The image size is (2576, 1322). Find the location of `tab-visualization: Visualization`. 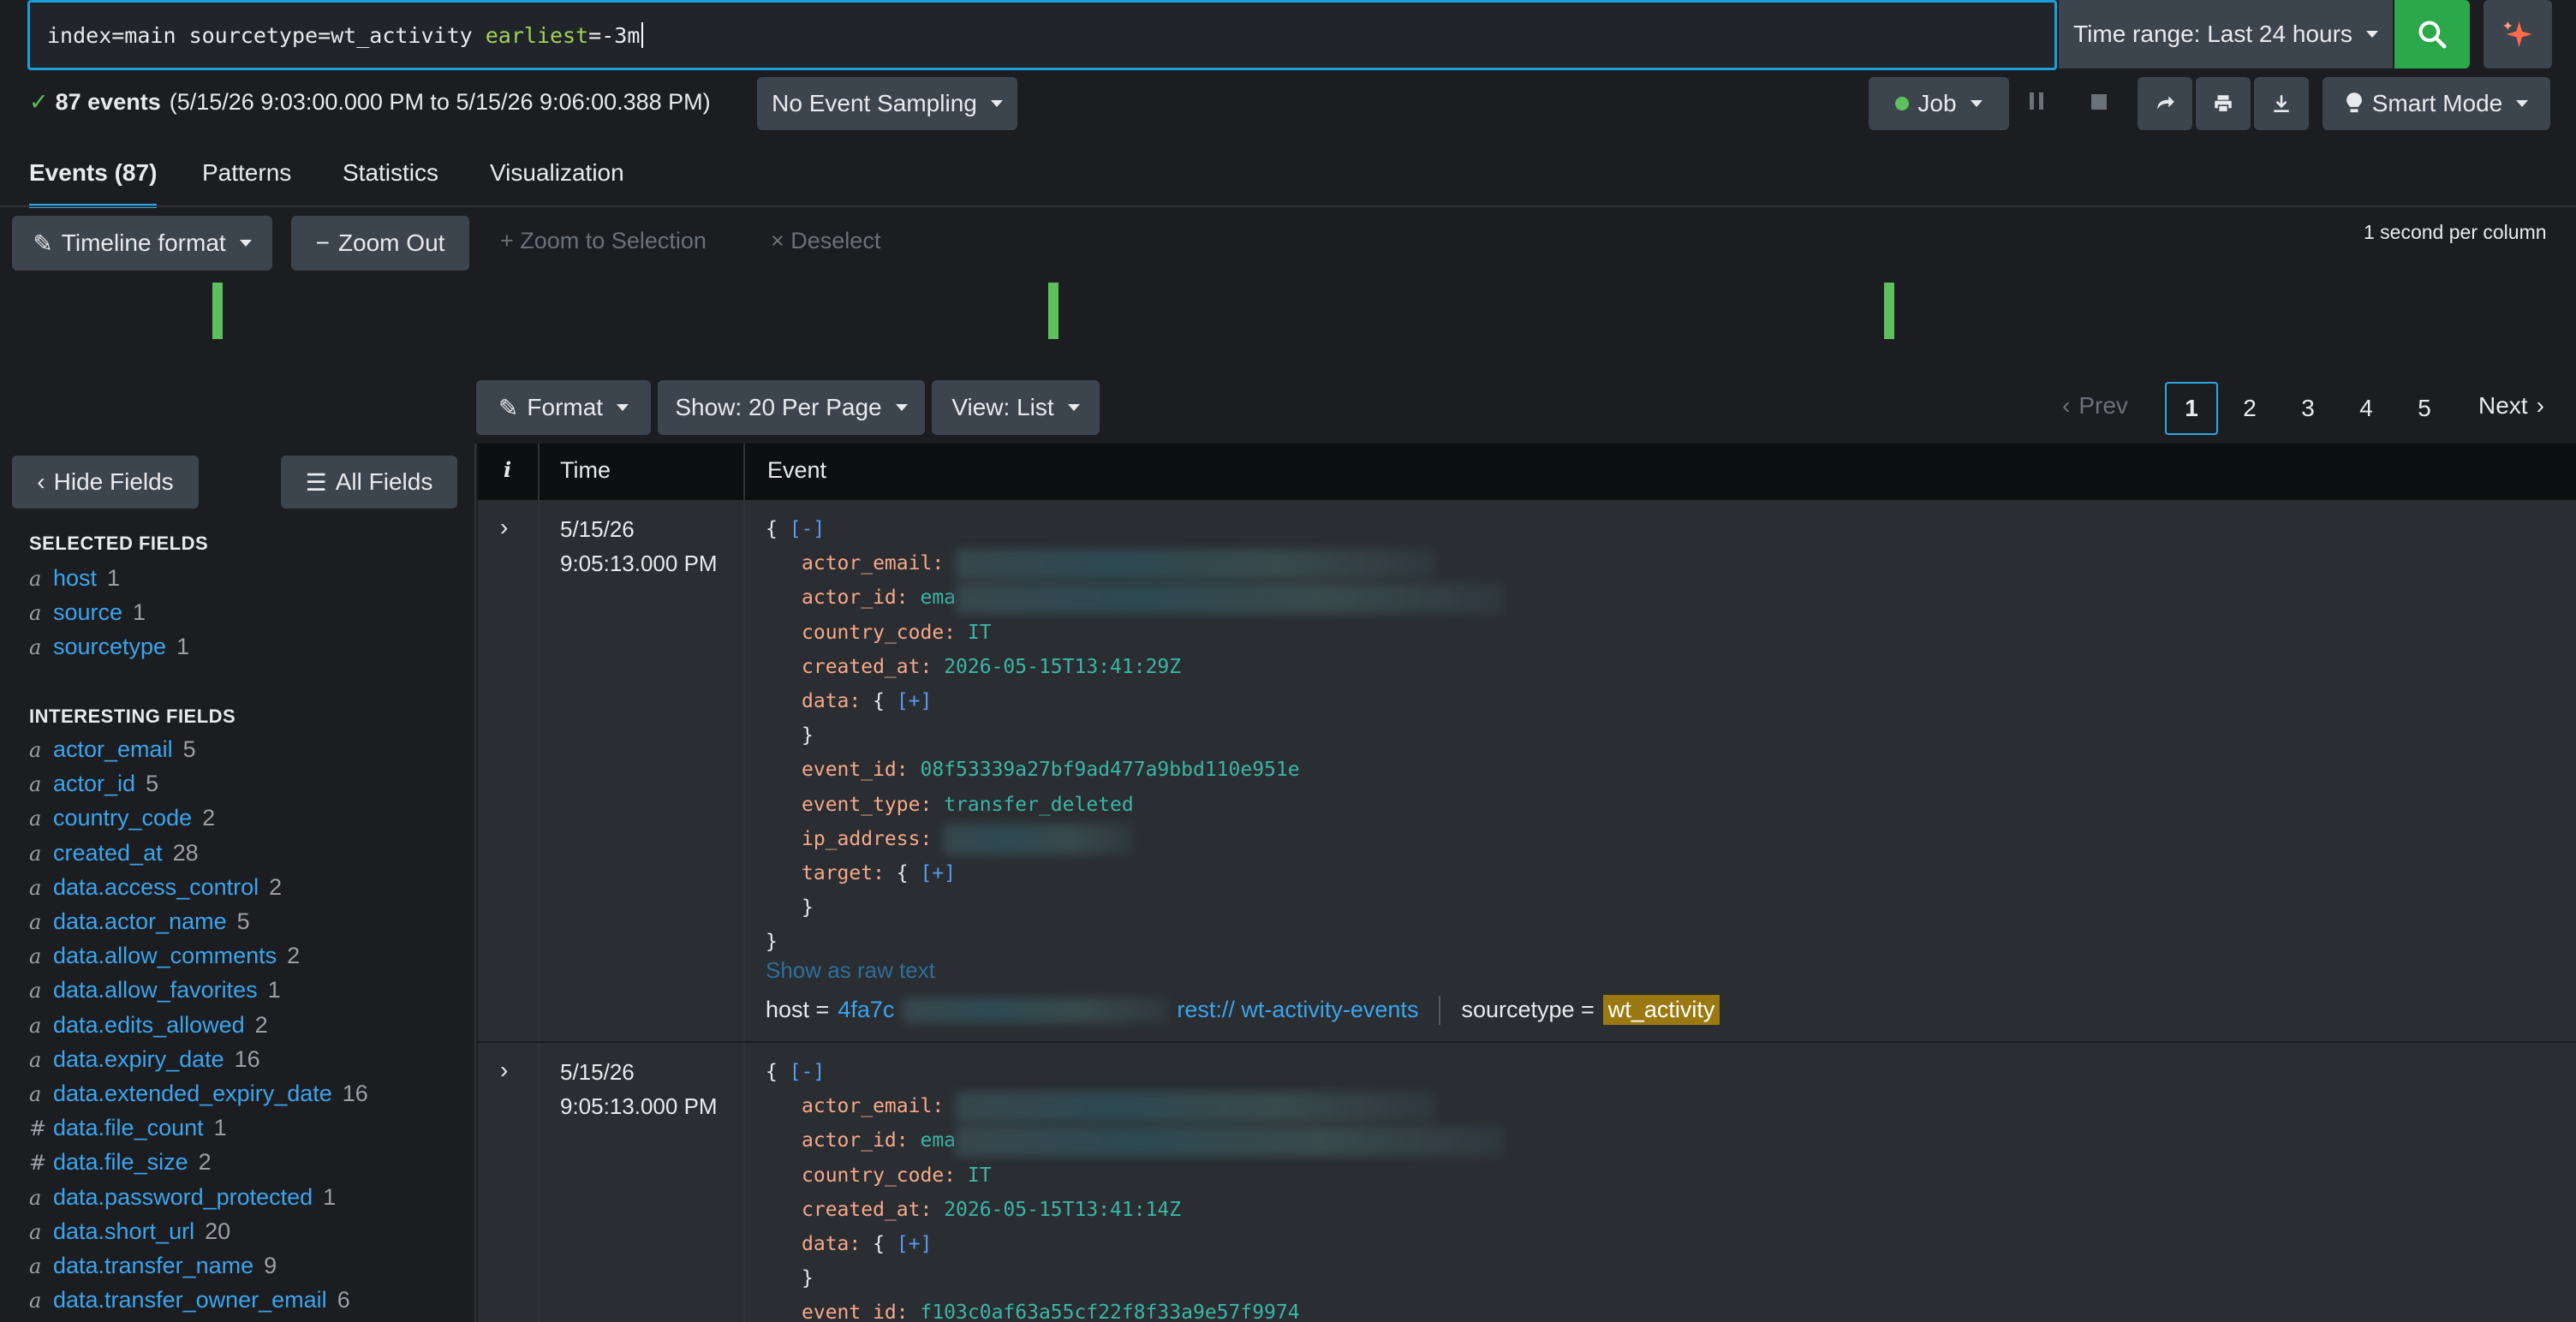

tab-visualization: Visualization is located at coordinates (557, 173).